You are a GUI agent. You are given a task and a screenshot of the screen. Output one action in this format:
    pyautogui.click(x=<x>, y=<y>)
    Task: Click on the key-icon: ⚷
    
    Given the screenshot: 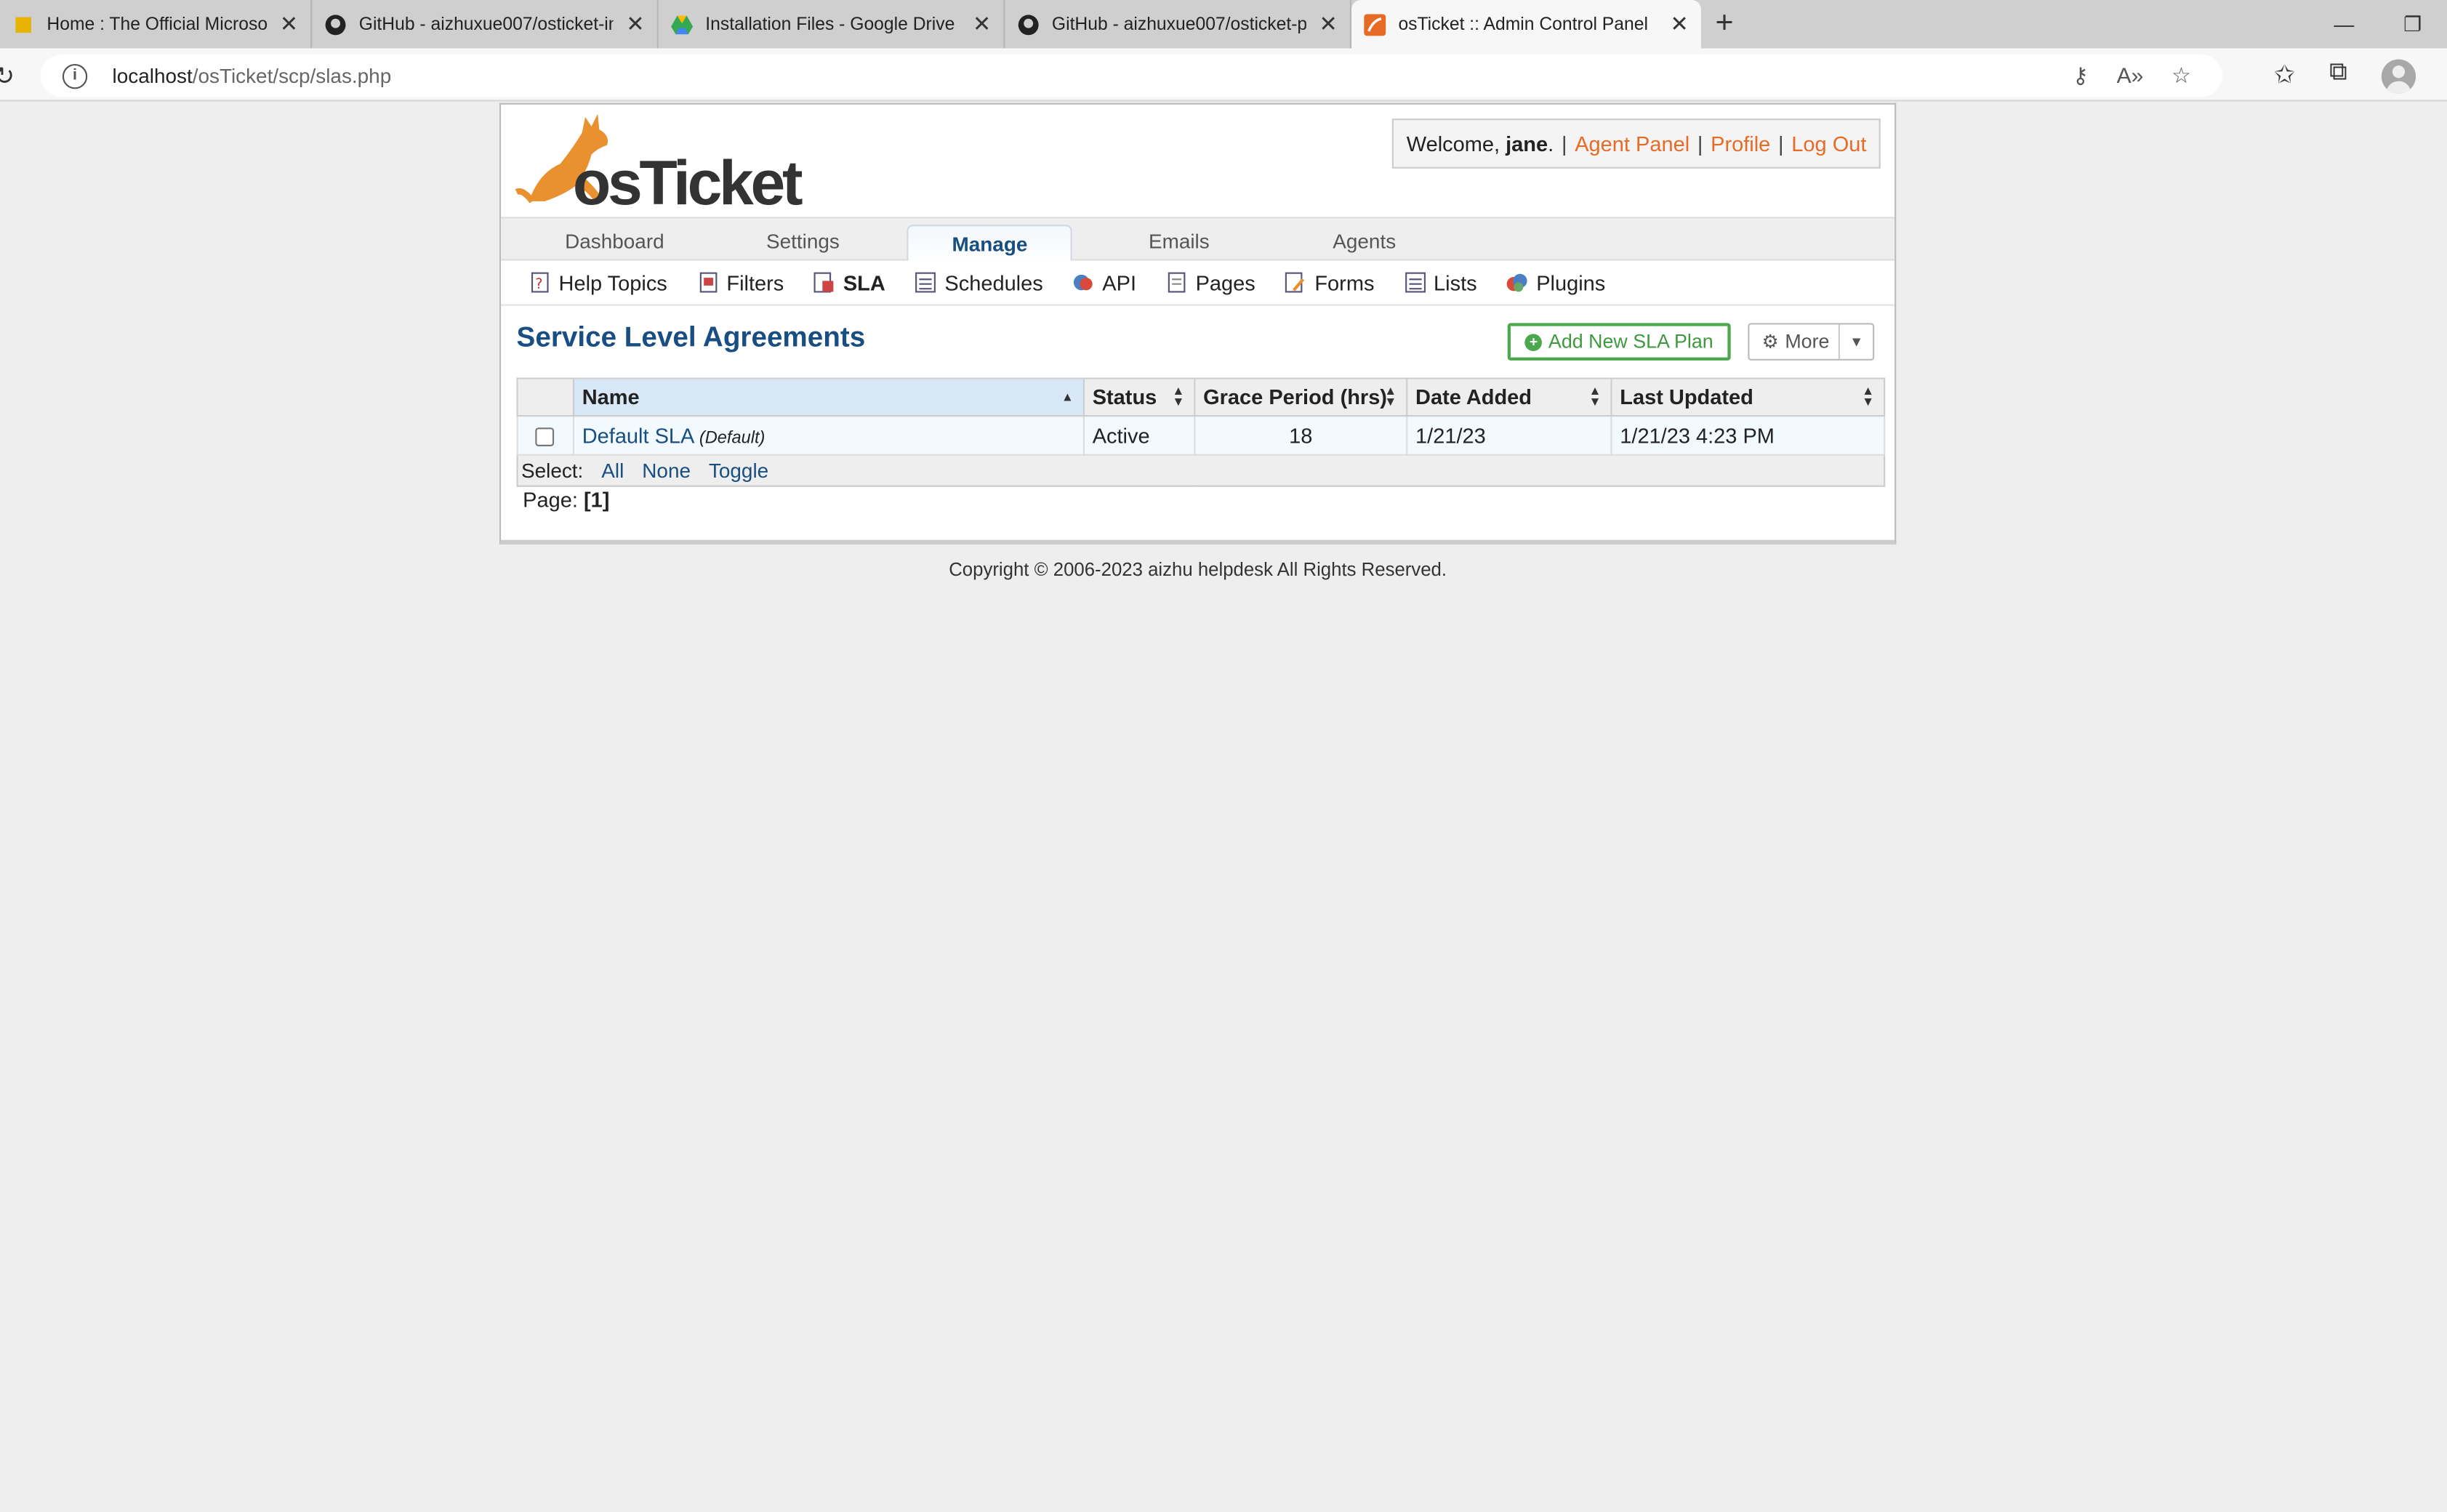 What is the action you would take?
    pyautogui.click(x=2081, y=76)
    